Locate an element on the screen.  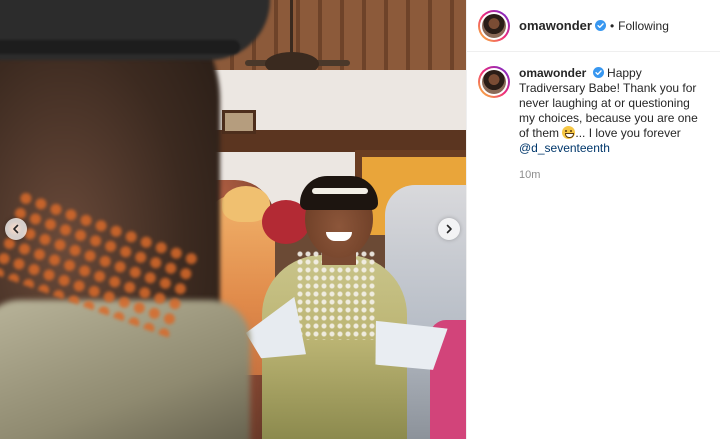
caption-avatar is located at coordinates (494, 82).